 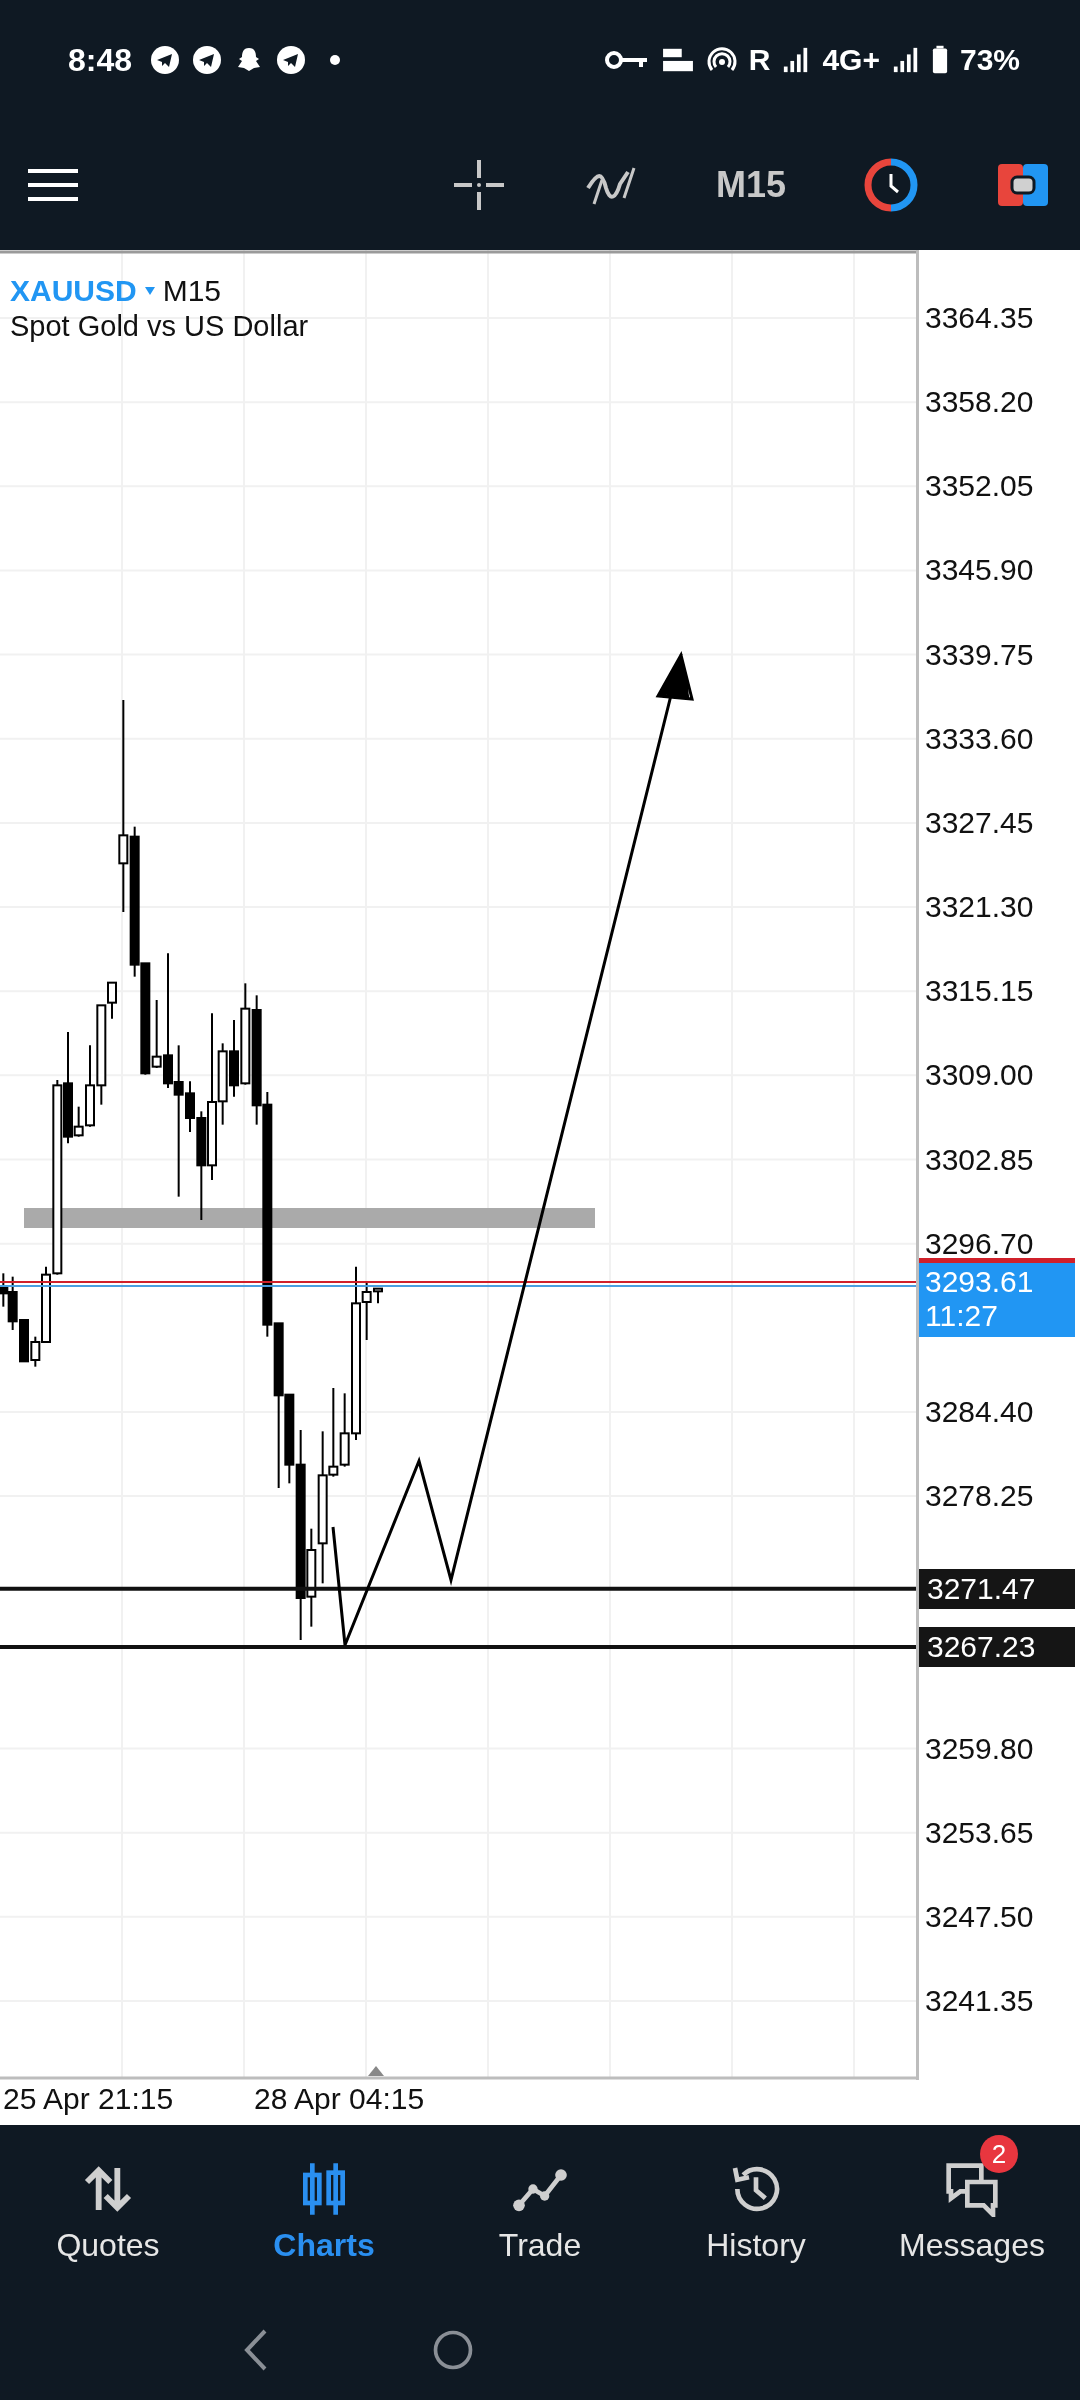 What do you see at coordinates (324, 2212) in the screenshot?
I see `nav-tab: Charts` at bounding box center [324, 2212].